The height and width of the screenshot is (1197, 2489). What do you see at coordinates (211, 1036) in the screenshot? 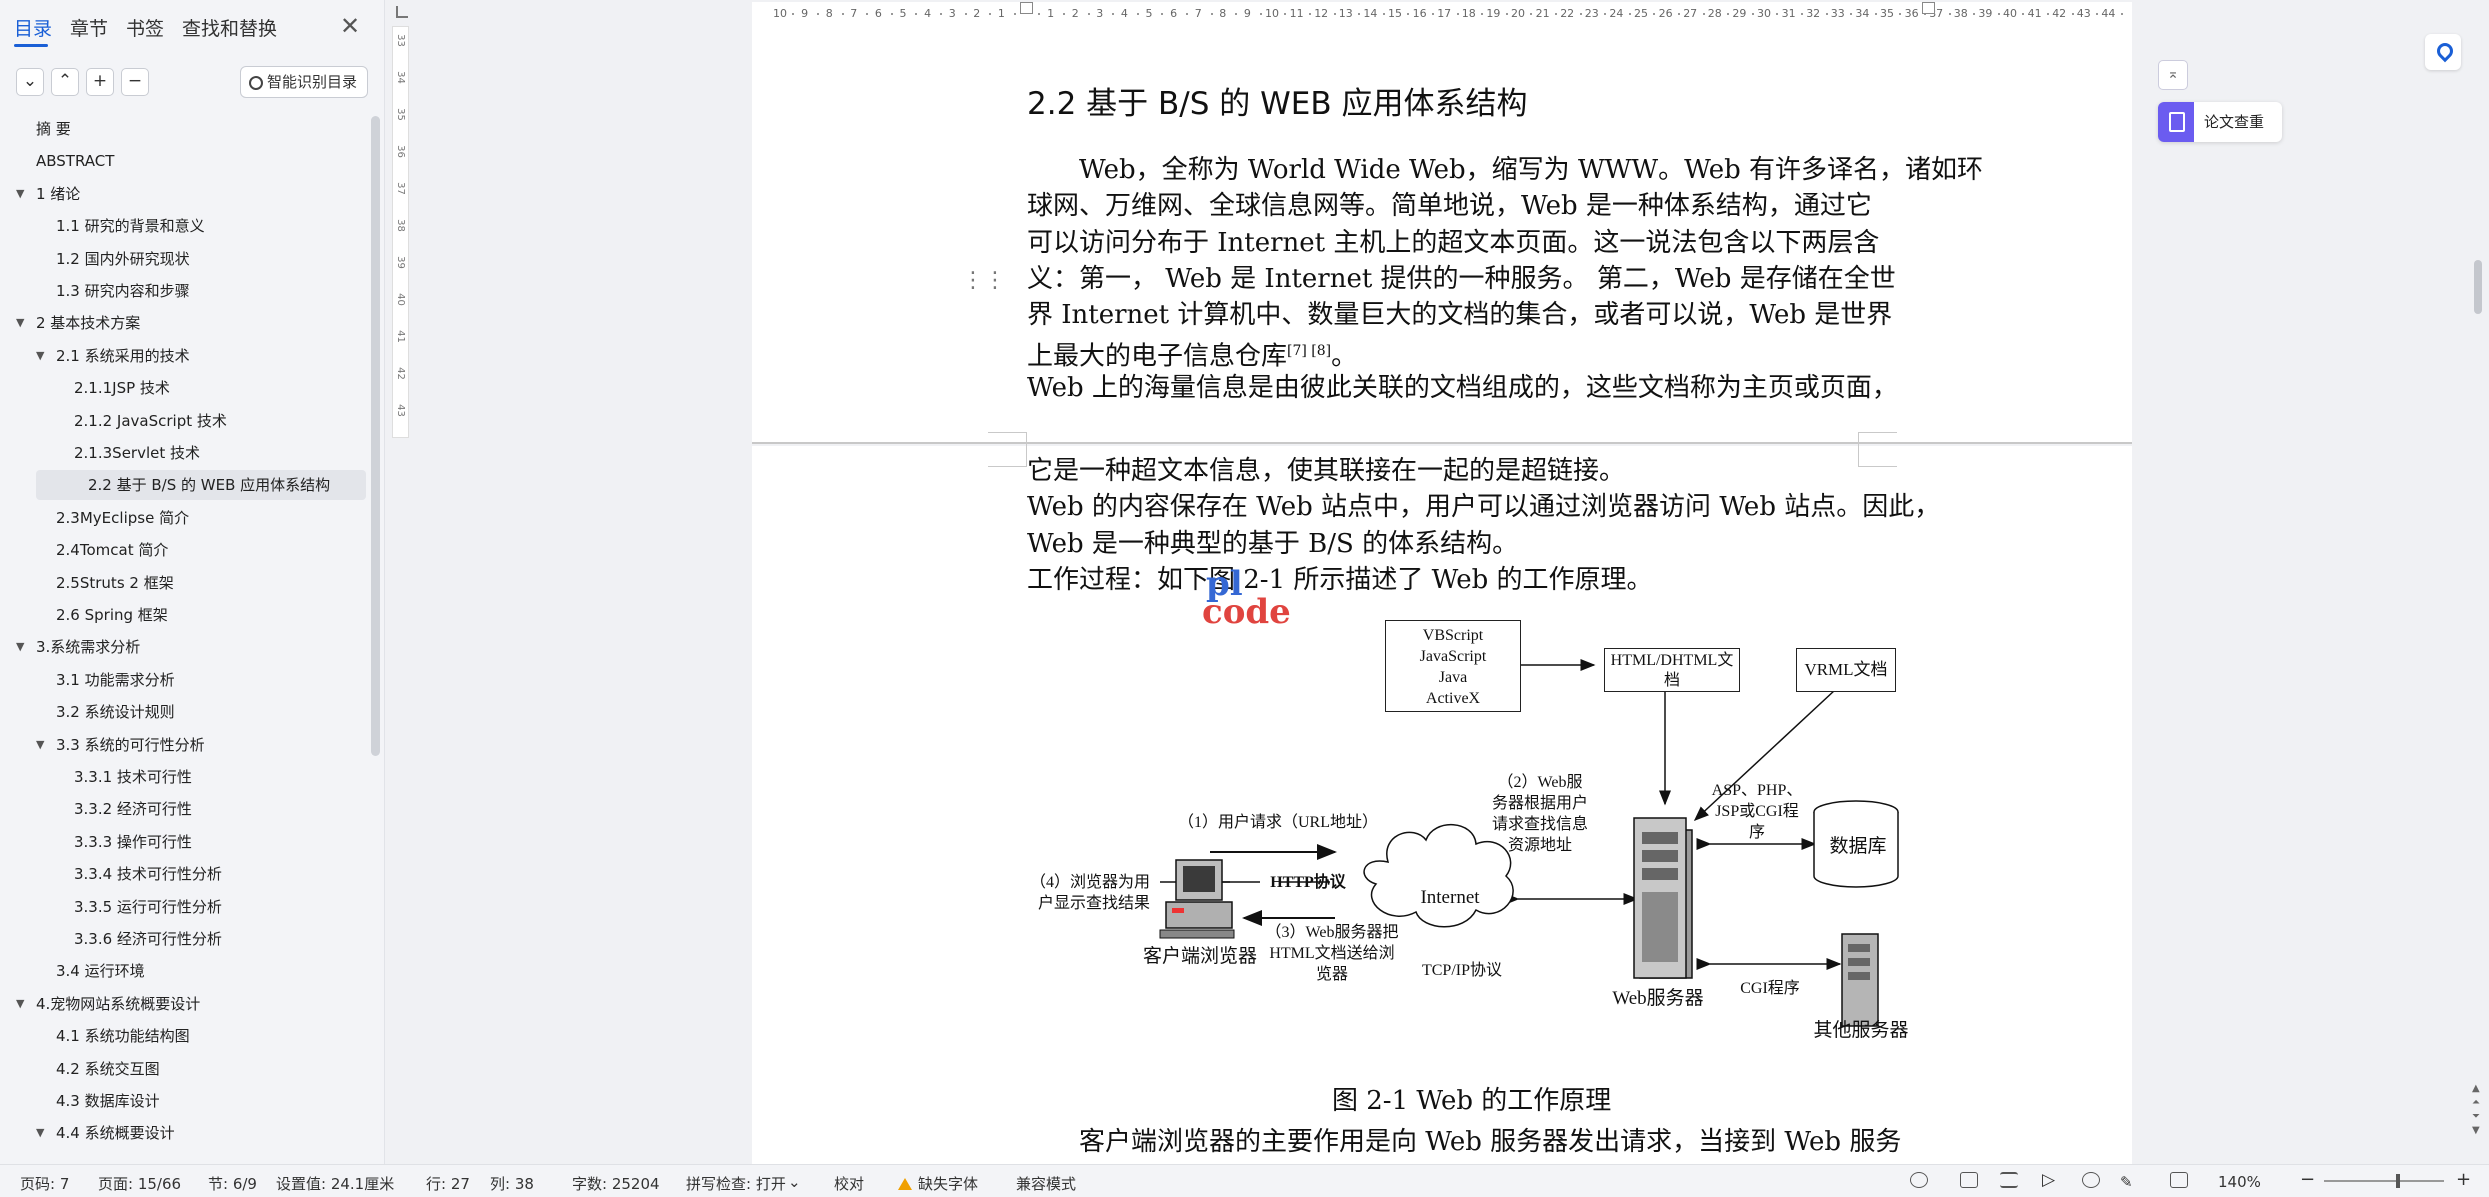
I see `toc-item: 4.1 系统功能结构图` at bounding box center [211, 1036].